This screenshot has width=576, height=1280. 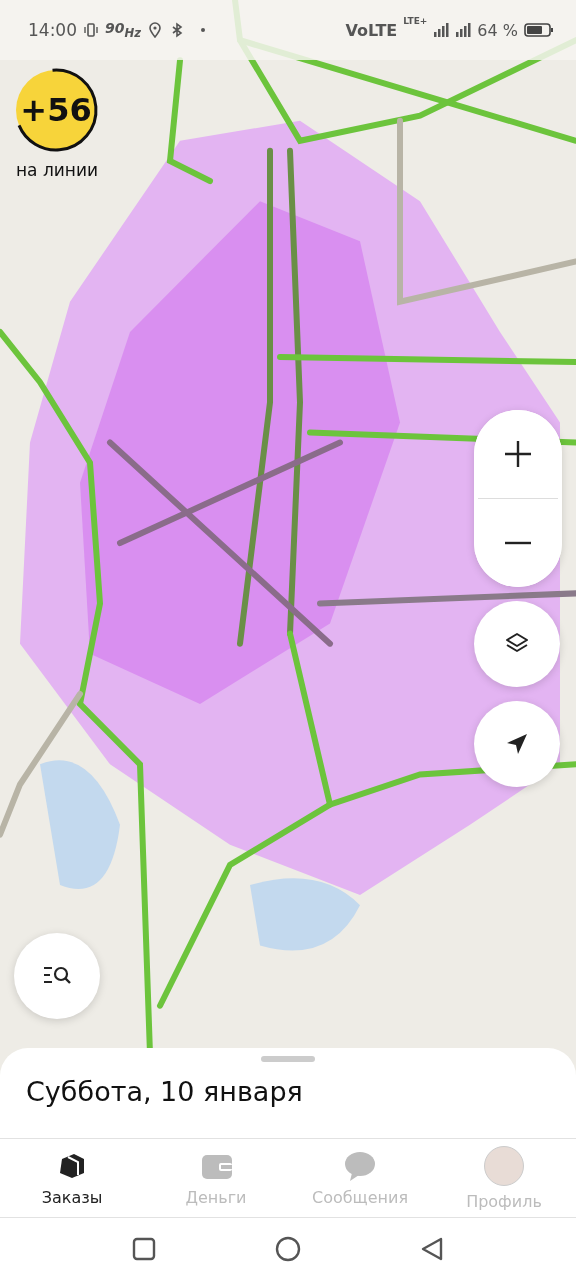 I want to click on plus-icon, so click(x=518, y=454).